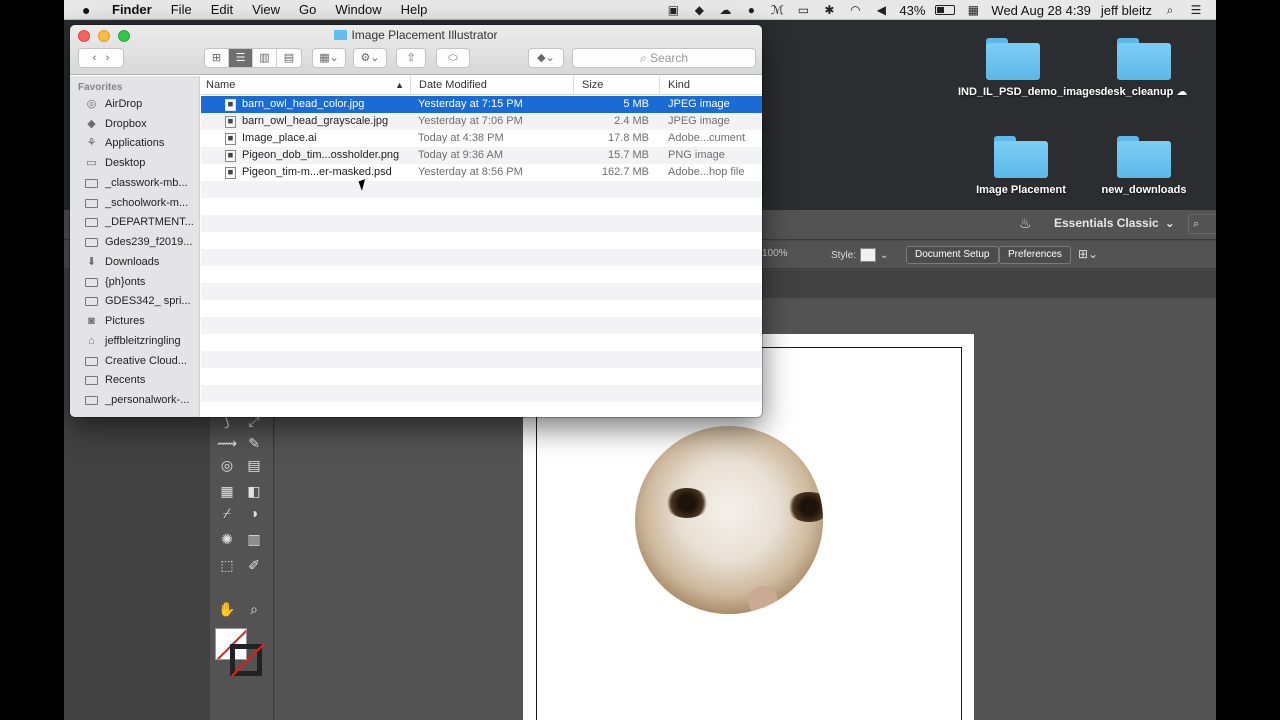 The image size is (1280, 720). What do you see at coordinates (777, 10) in the screenshot?
I see `script-icon: ℳ` at bounding box center [777, 10].